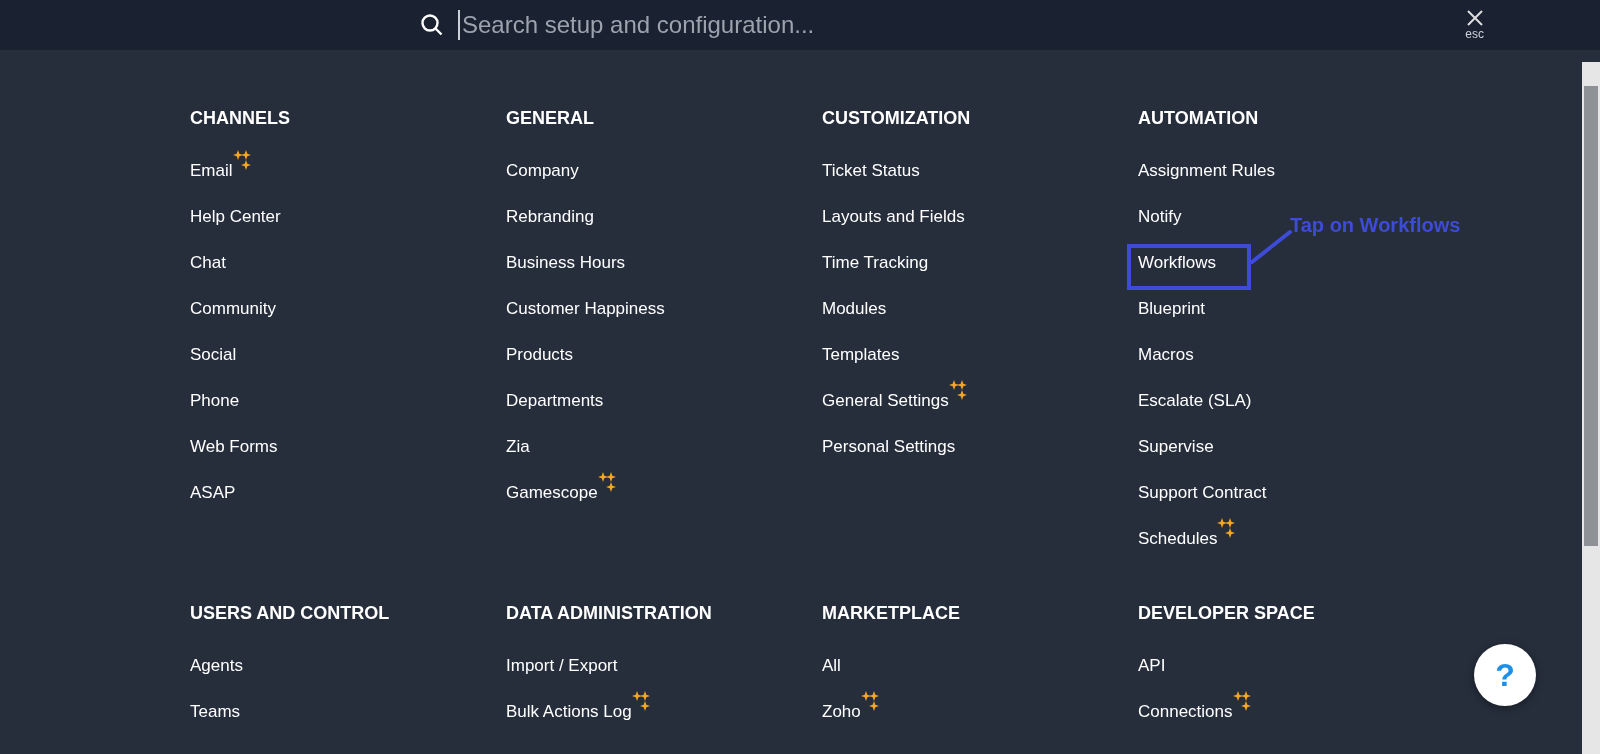 The height and width of the screenshot is (754, 1600). What do you see at coordinates (235, 217) in the screenshot?
I see `setup-link: Help Center` at bounding box center [235, 217].